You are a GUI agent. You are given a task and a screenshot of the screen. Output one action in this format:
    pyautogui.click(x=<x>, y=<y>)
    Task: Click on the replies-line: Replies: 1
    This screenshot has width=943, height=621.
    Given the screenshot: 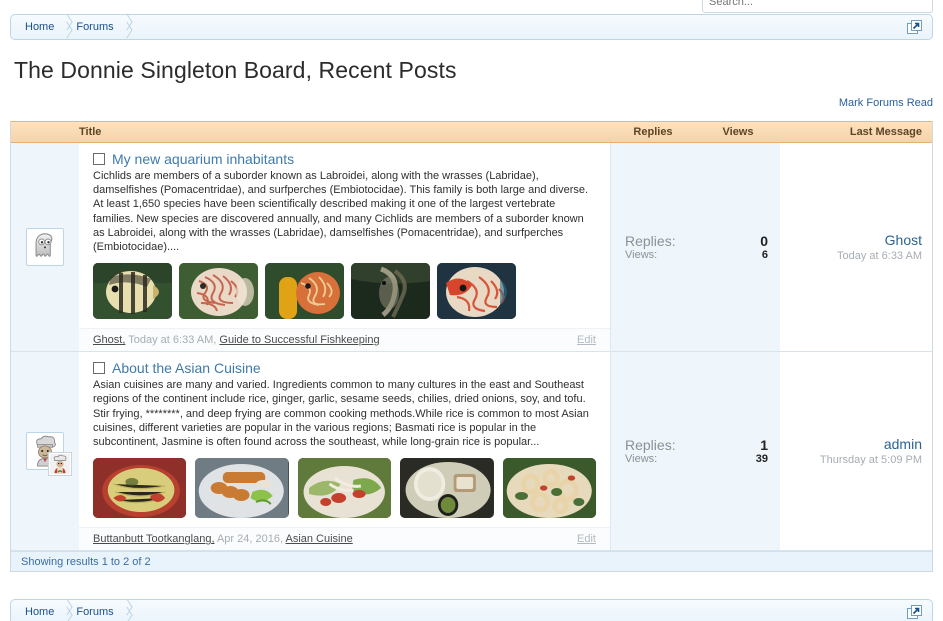 What is the action you would take?
    pyautogui.click(x=696, y=445)
    